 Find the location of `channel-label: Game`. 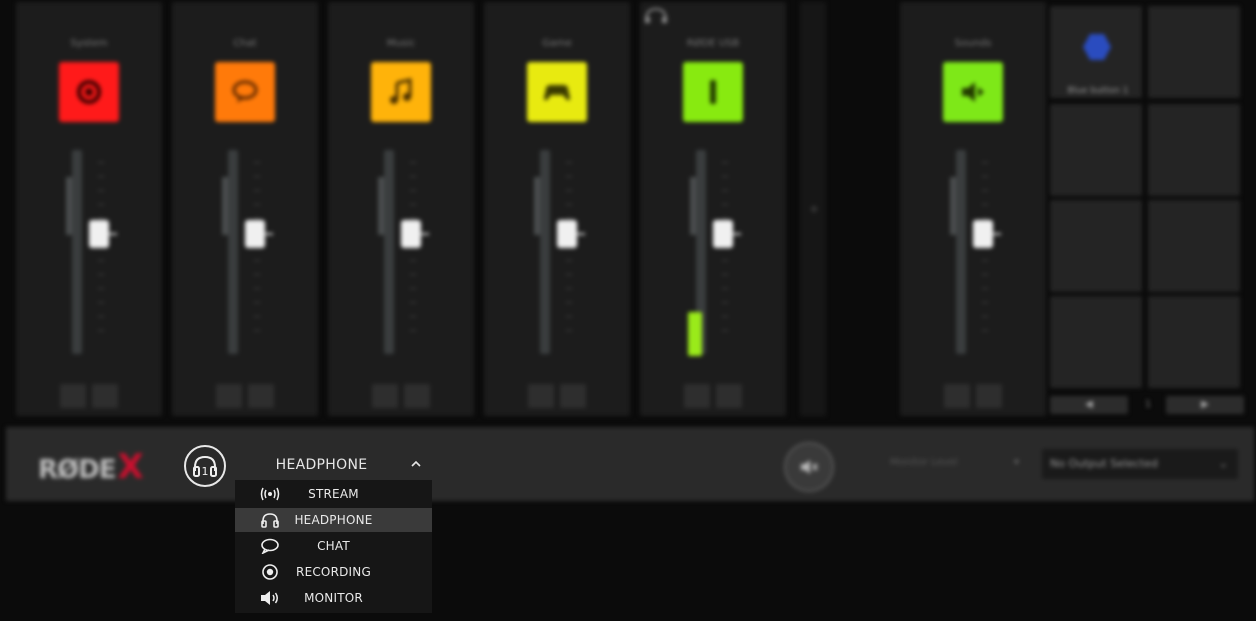

channel-label: Game is located at coordinates (557, 43).